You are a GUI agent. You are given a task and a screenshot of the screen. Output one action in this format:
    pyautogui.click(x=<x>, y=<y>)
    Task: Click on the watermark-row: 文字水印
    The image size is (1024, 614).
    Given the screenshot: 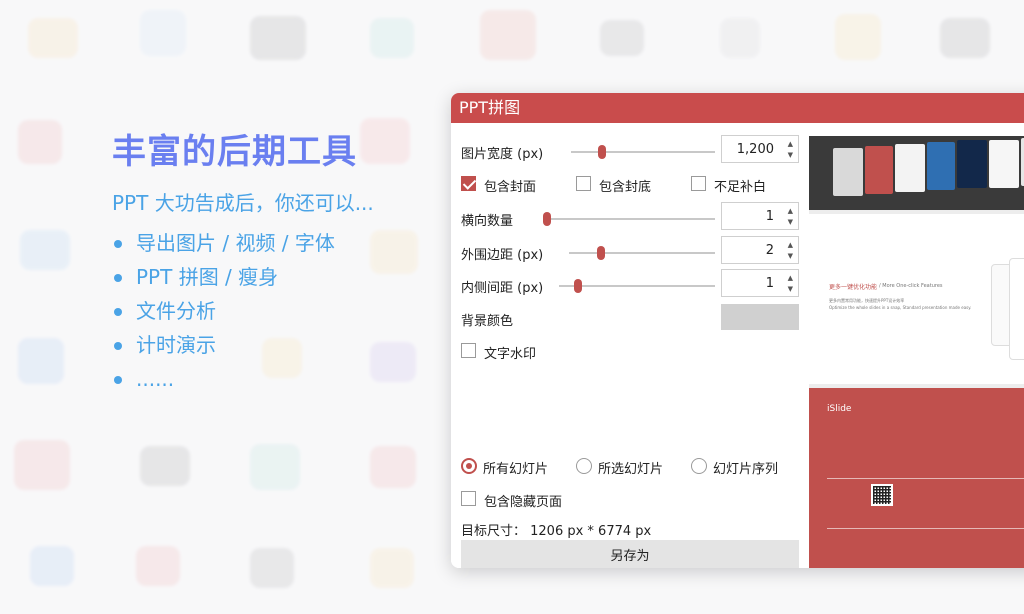 What is the action you would take?
    pyautogui.click(x=631, y=353)
    